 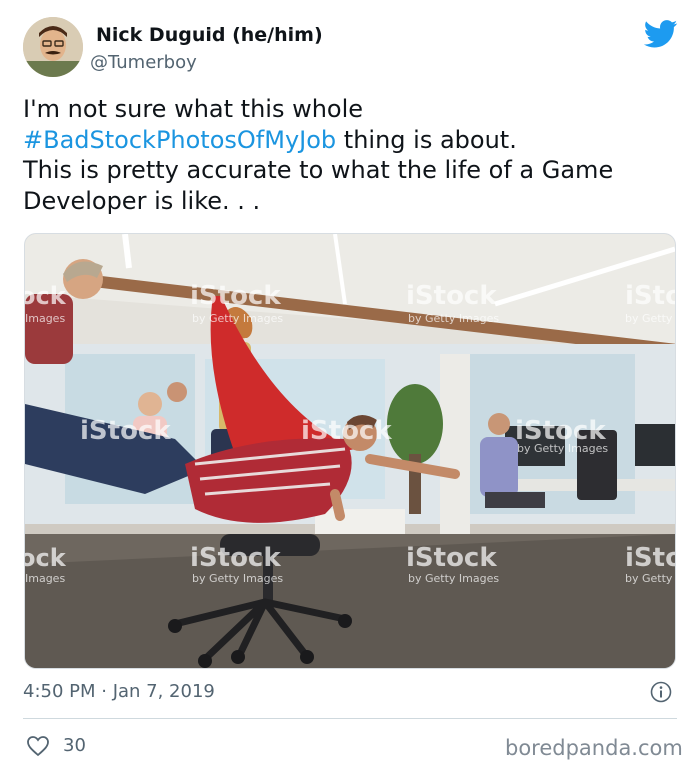 What do you see at coordinates (45, 318) in the screenshot?
I see `watermark-edge-left-sub: Images` at bounding box center [45, 318].